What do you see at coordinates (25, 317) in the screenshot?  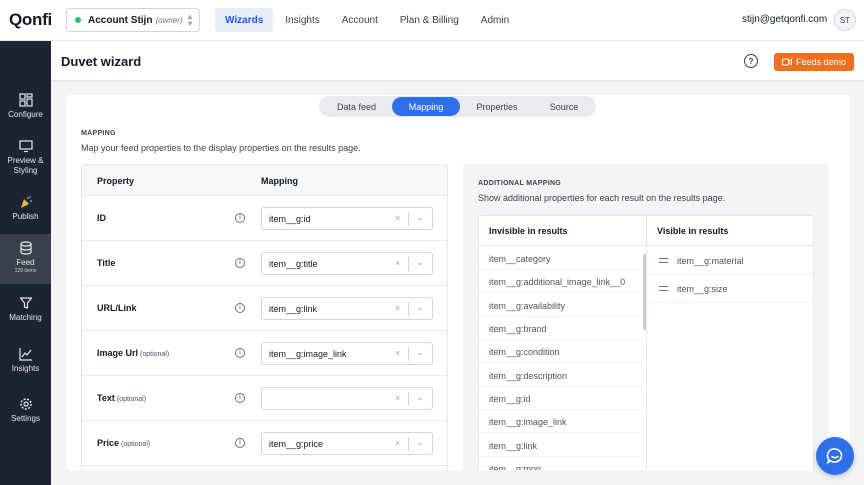 I see `sidebar-item-label: Matching` at bounding box center [25, 317].